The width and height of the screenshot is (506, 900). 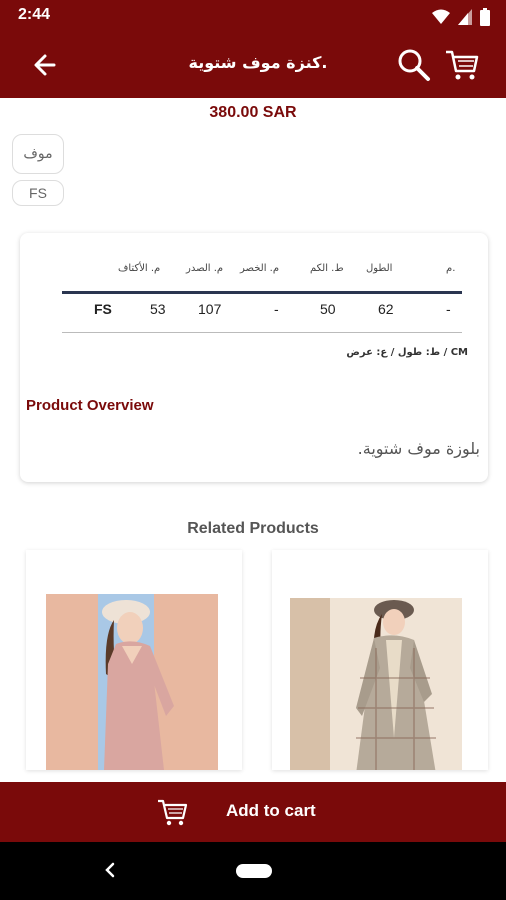 I want to click on product-price: 380.00 SAR, so click(x=253, y=112).